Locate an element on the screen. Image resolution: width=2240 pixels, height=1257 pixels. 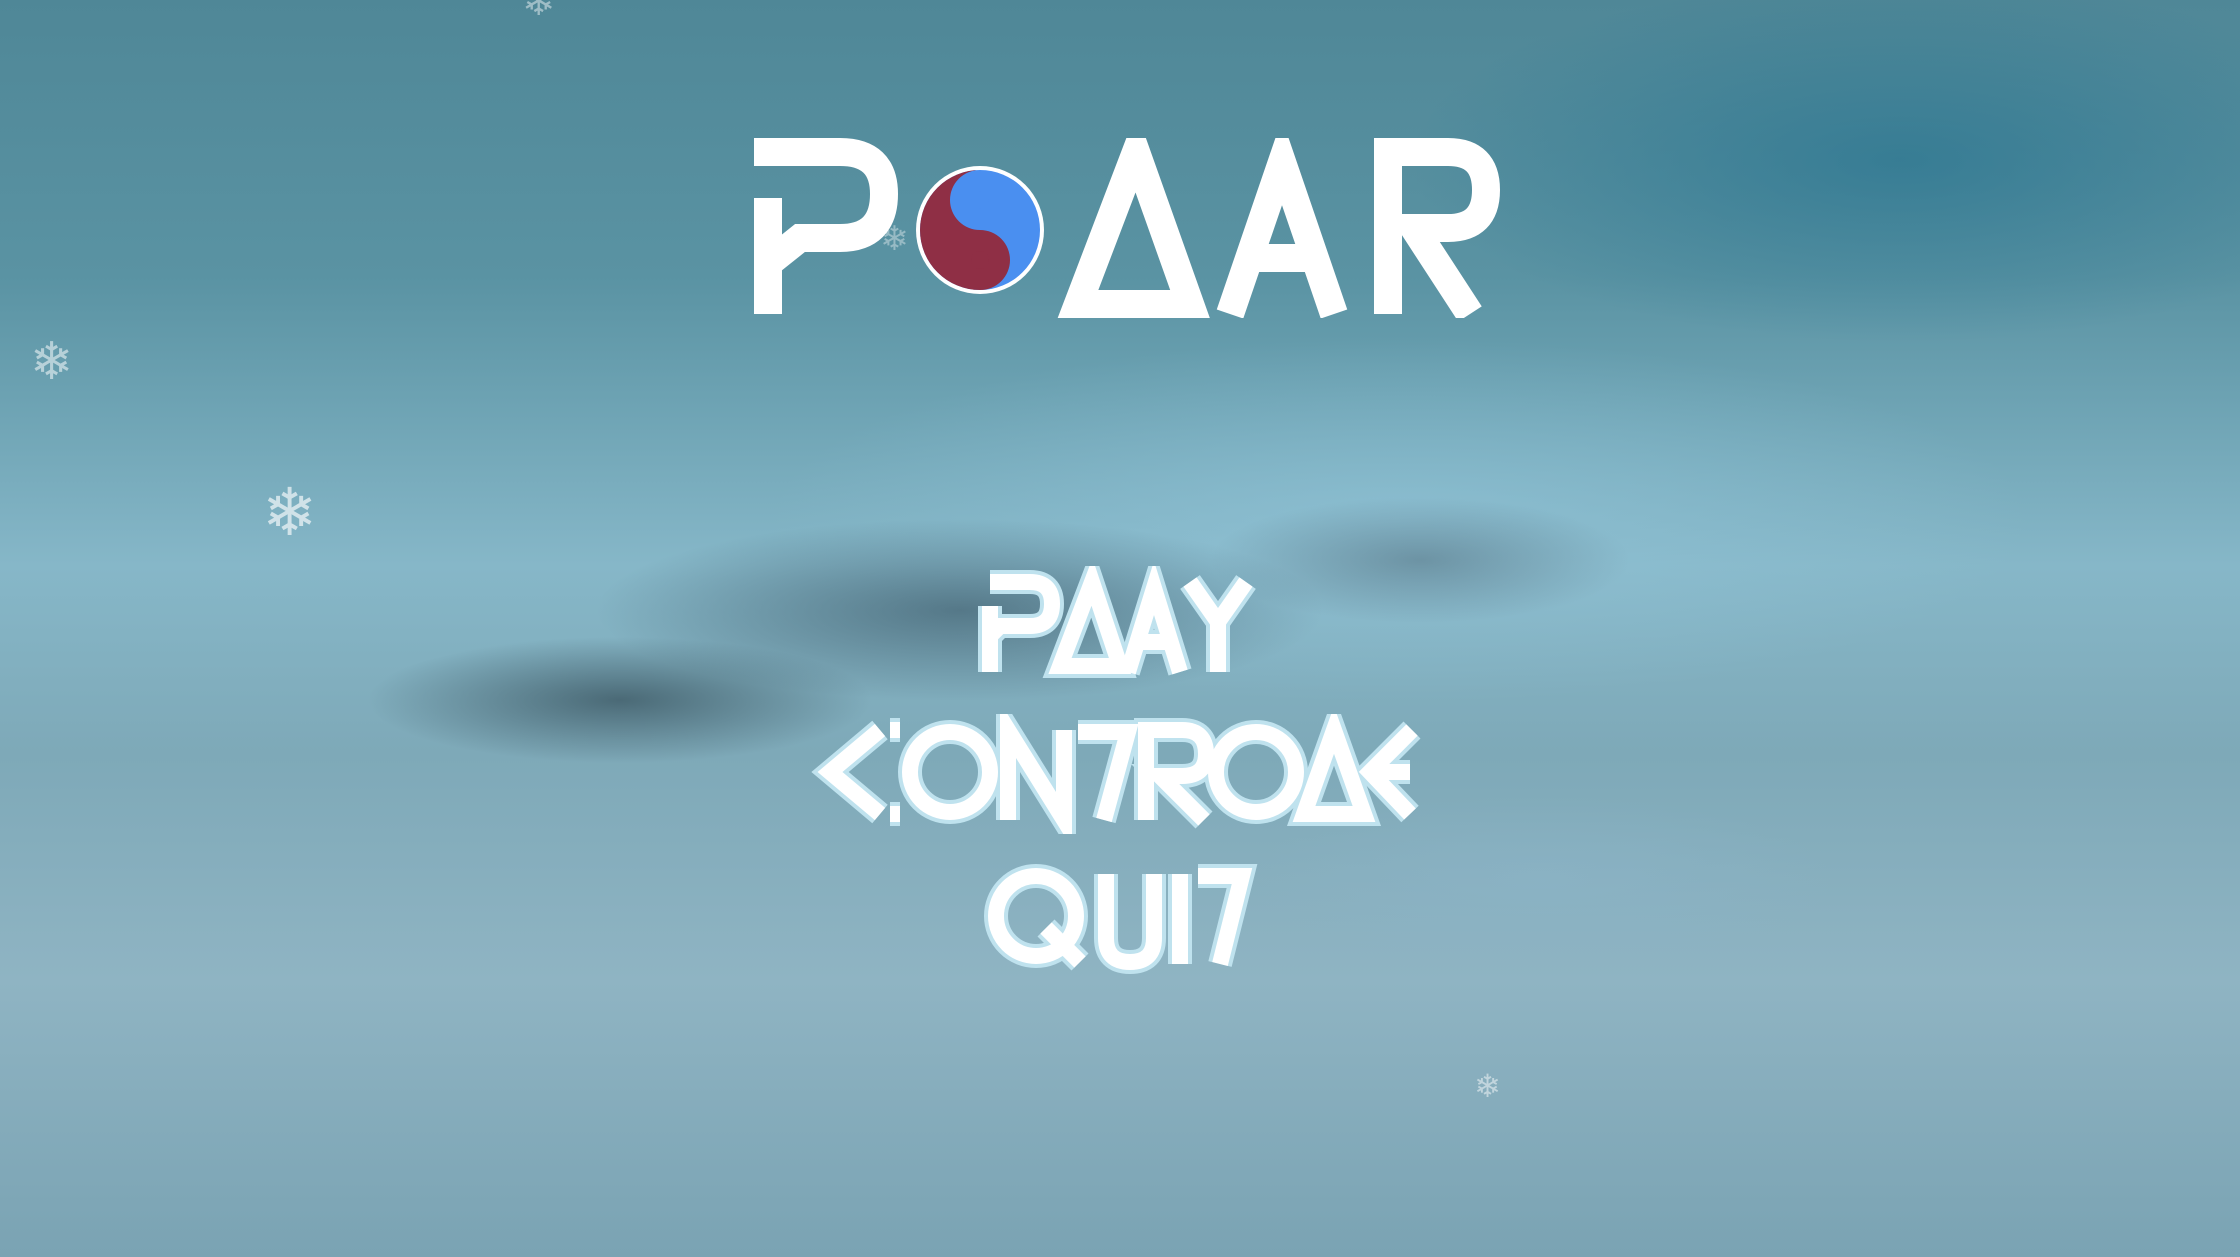
letter-r is located at coordinates (1437, 230).